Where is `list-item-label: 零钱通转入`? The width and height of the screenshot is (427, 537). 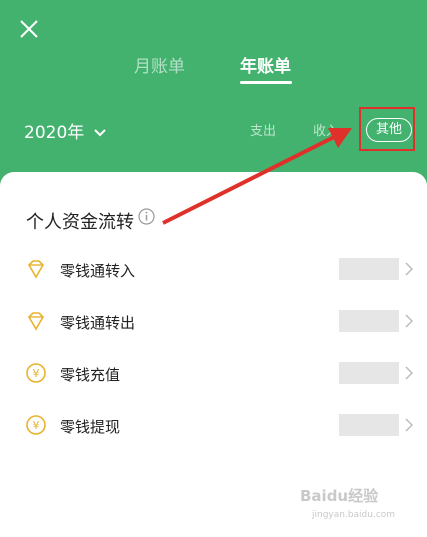
list-item-label: 零钱通转入 is located at coordinates (98, 271).